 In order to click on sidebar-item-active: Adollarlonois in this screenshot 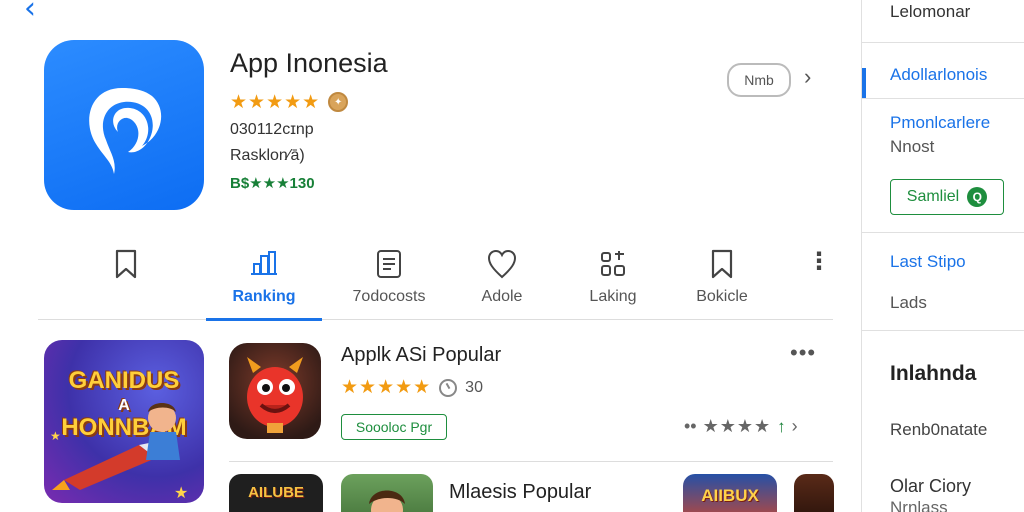, I will do `click(938, 75)`.